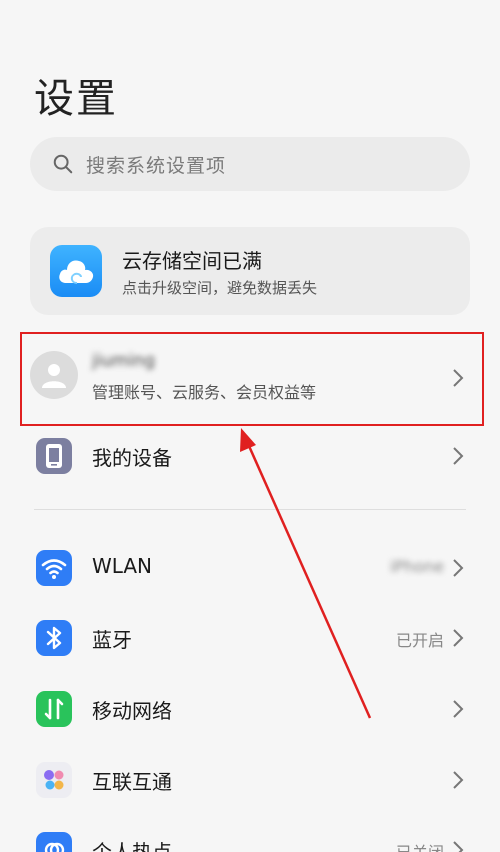 The width and height of the screenshot is (500, 852). I want to click on cloud-storage-card: 云存储空间已满 点击升级空间，避免数据丢失, so click(250, 271).